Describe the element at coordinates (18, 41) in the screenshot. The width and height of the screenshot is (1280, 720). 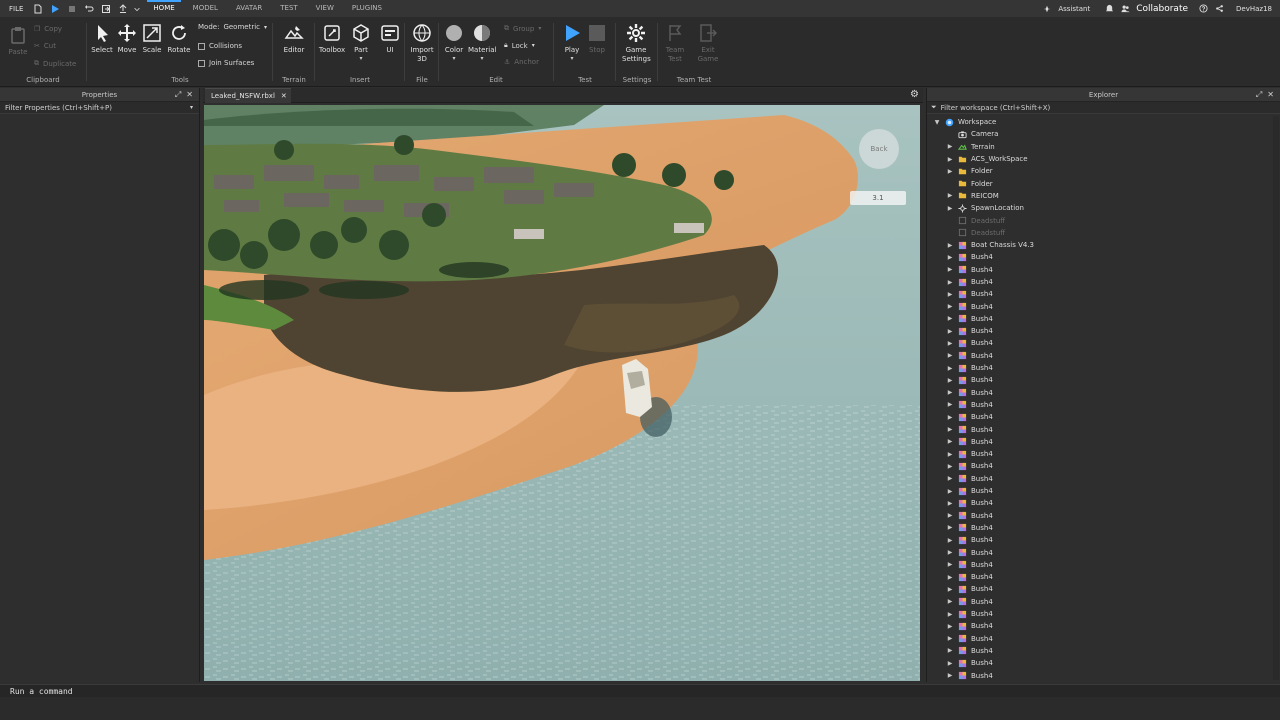
I see `paste-button: Paste` at that location.